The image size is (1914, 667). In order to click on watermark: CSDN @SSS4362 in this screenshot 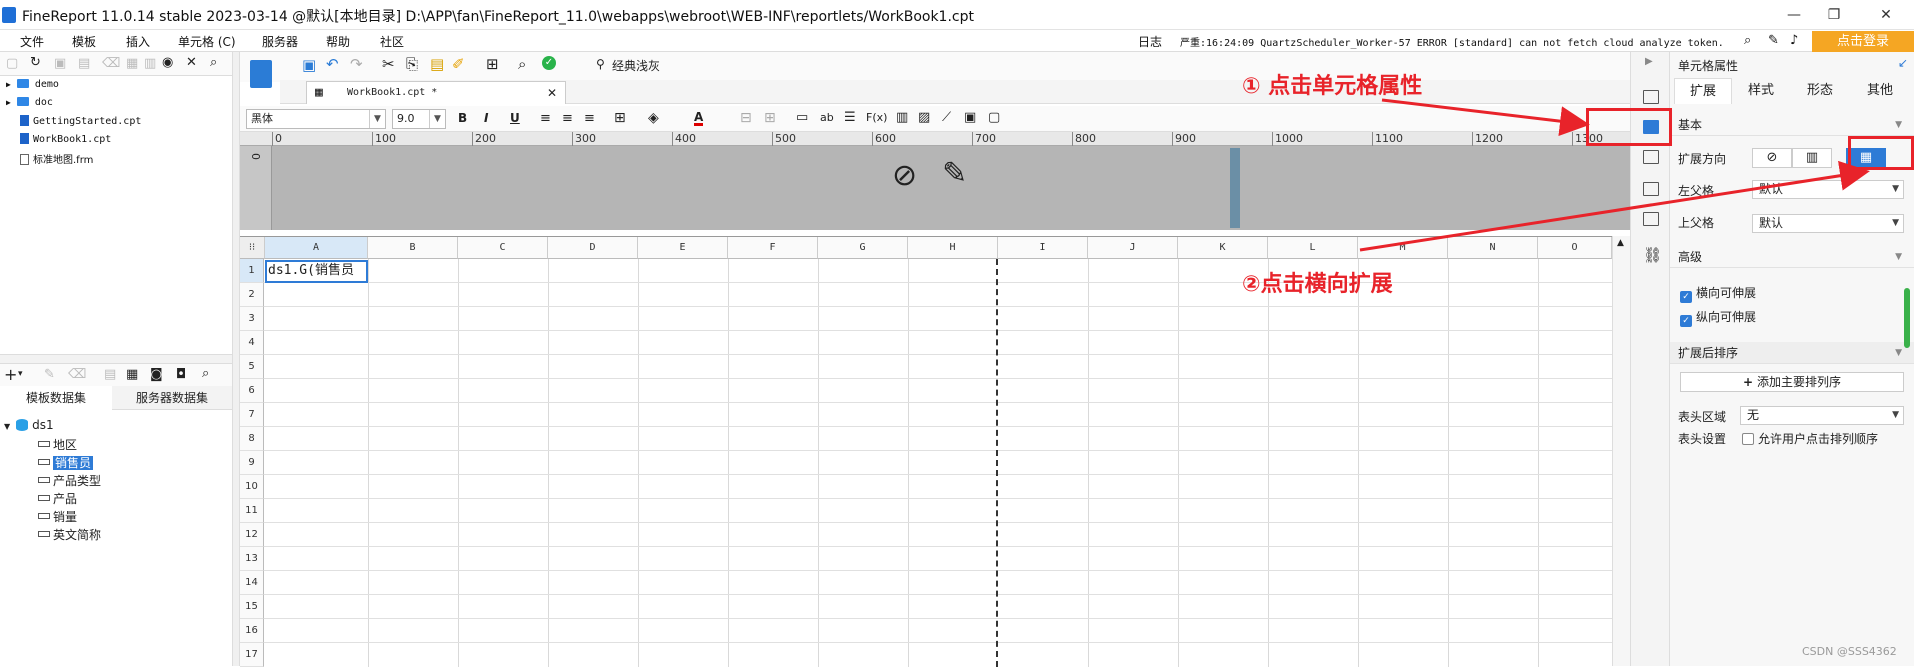, I will do `click(1849, 651)`.